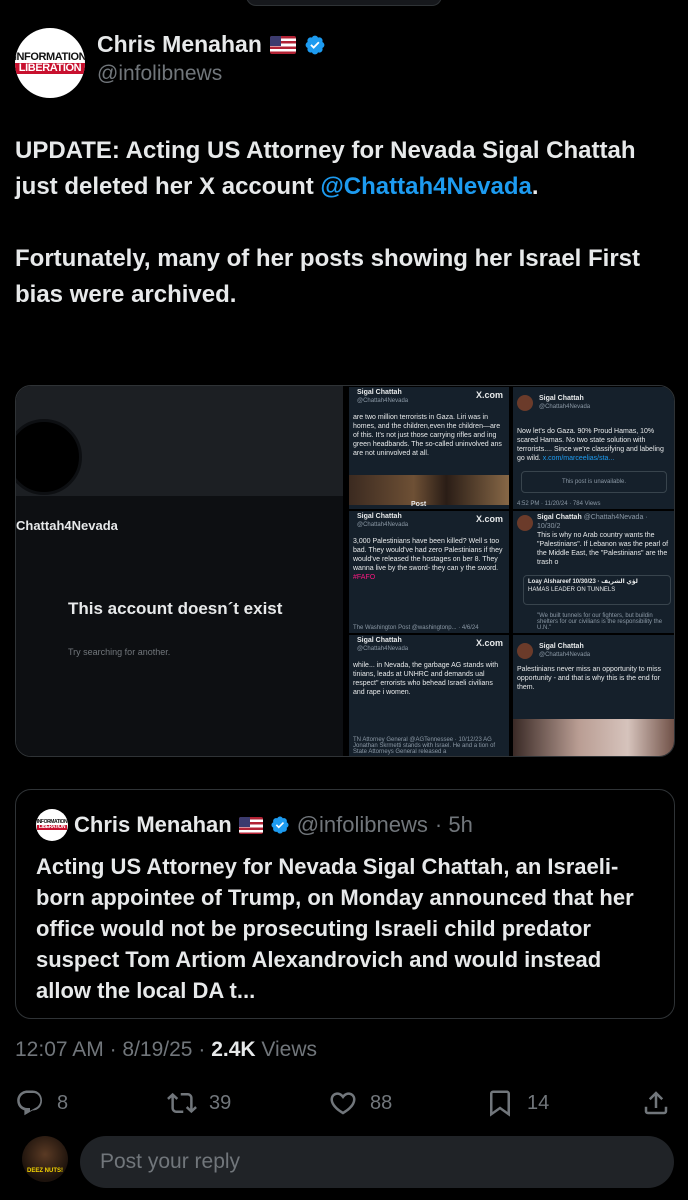  I want to click on deleted-handle: Chattah4Nevada, so click(67, 525).